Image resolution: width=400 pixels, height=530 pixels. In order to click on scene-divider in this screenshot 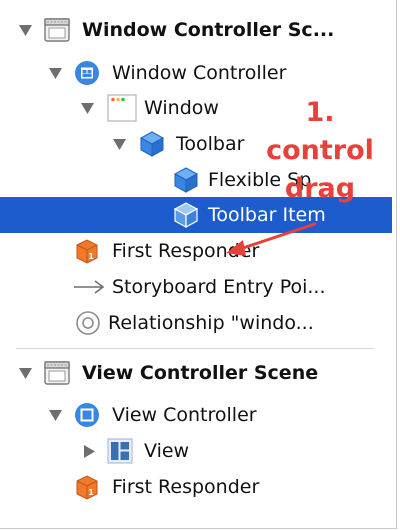, I will do `click(195, 348)`.